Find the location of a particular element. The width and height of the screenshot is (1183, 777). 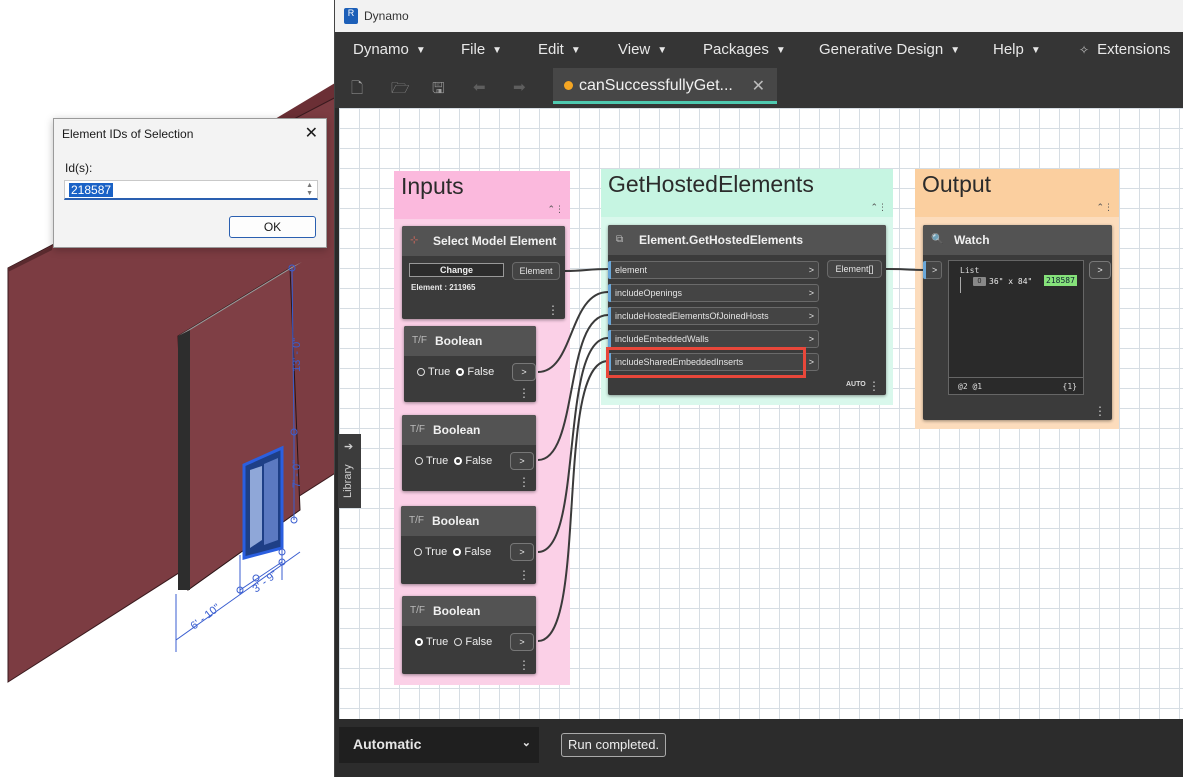

menu-view: View ▼ is located at coordinates (642, 49).